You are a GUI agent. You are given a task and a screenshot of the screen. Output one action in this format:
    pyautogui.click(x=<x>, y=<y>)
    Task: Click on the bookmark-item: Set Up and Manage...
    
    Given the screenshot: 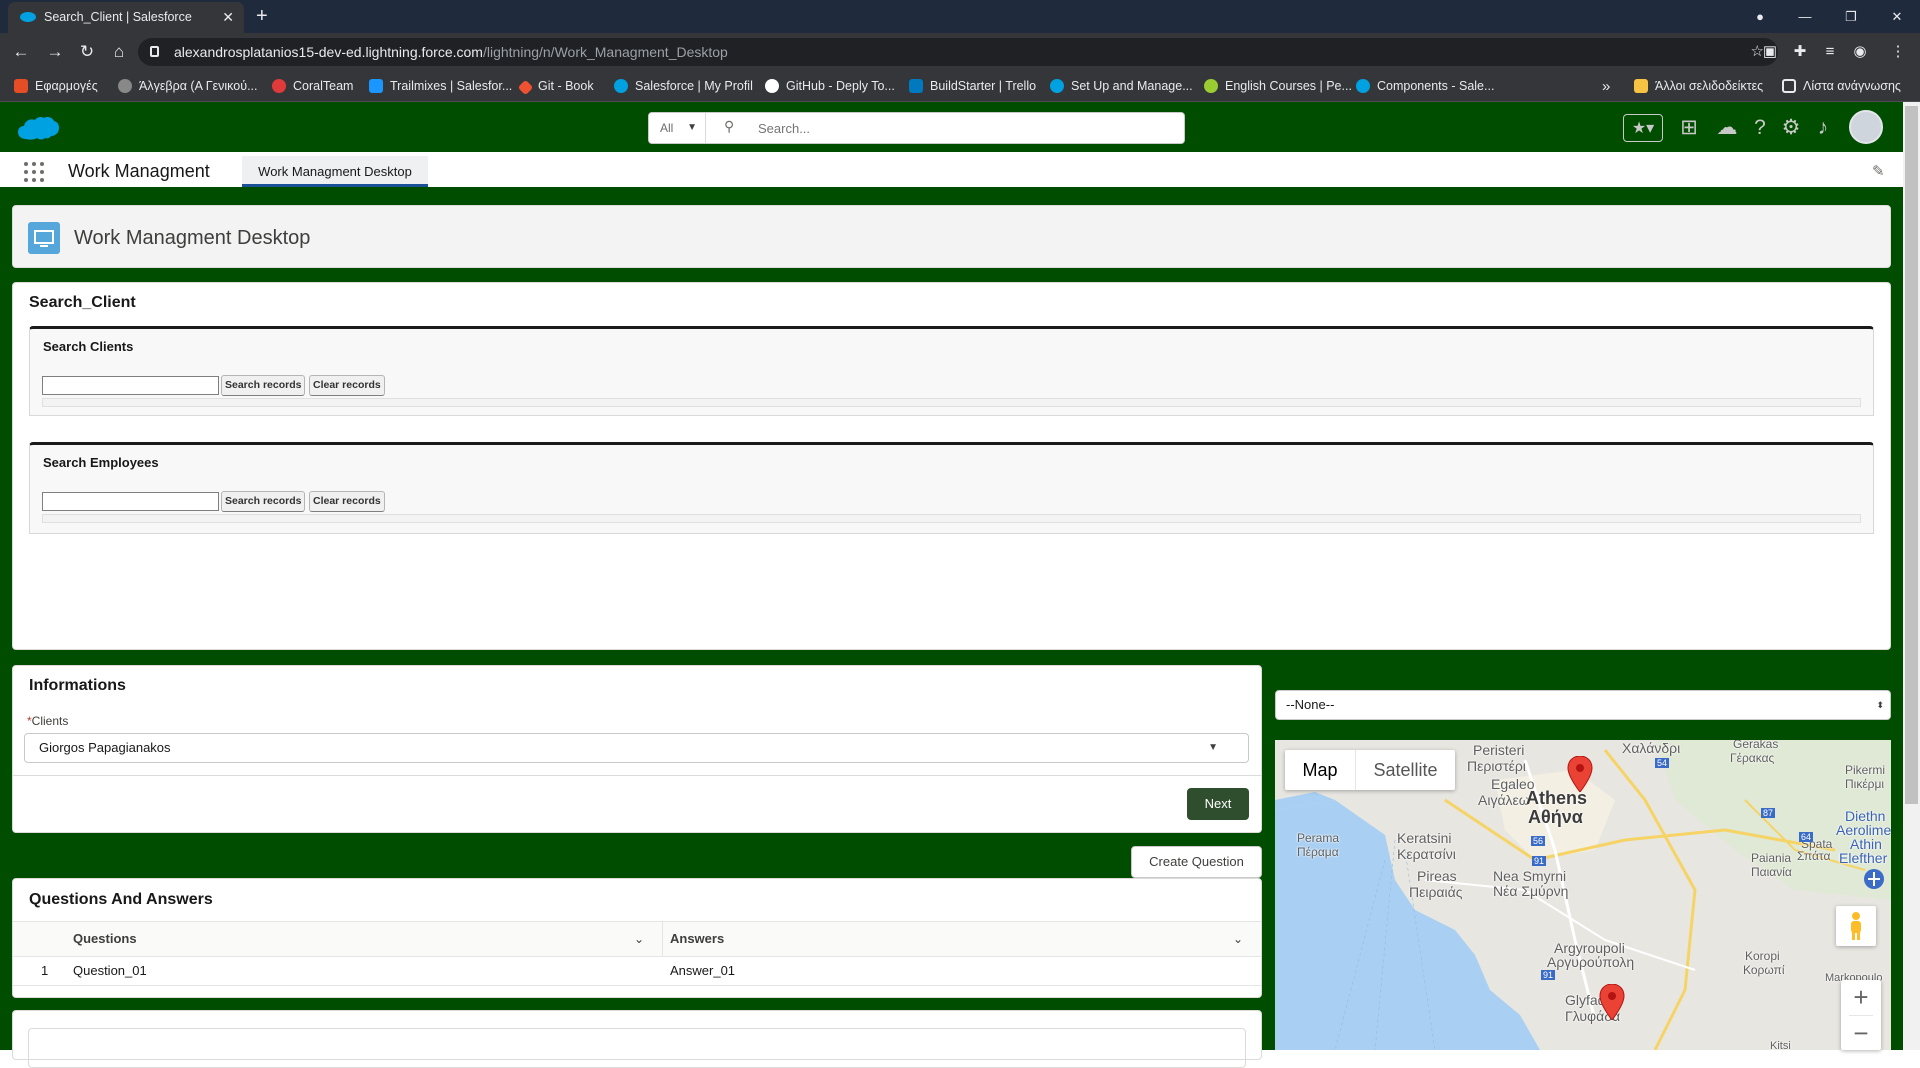 What is the action you would take?
    pyautogui.click(x=1121, y=86)
    